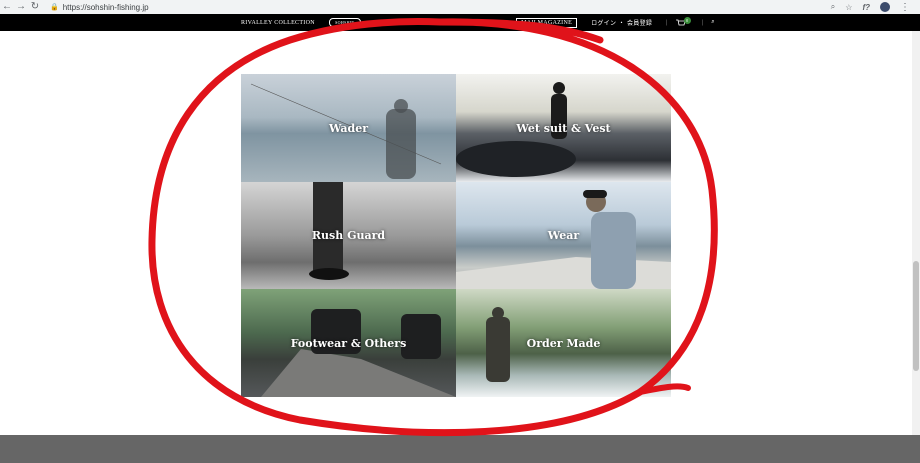 The width and height of the screenshot is (920, 463). I want to click on category-label: Footwear & Others, so click(348, 343).